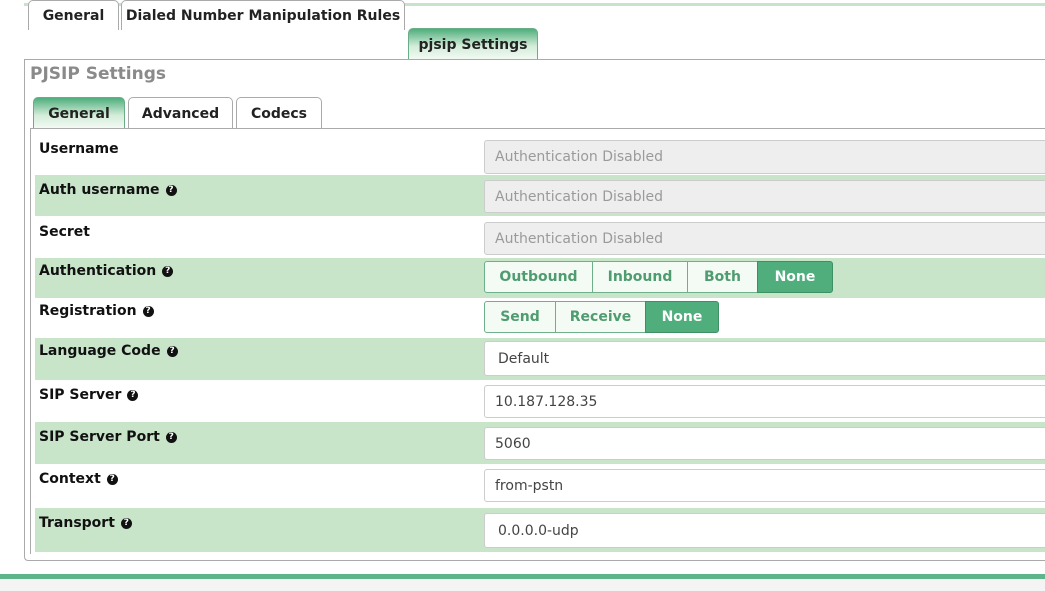  I want to click on authentication-none-button: None, so click(795, 277).